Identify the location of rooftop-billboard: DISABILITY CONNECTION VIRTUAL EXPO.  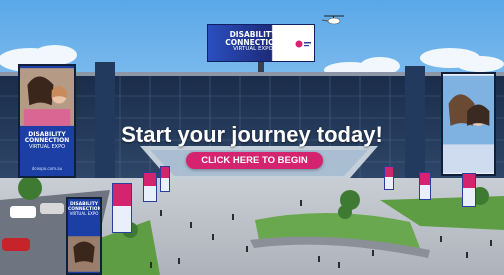
(261, 43).